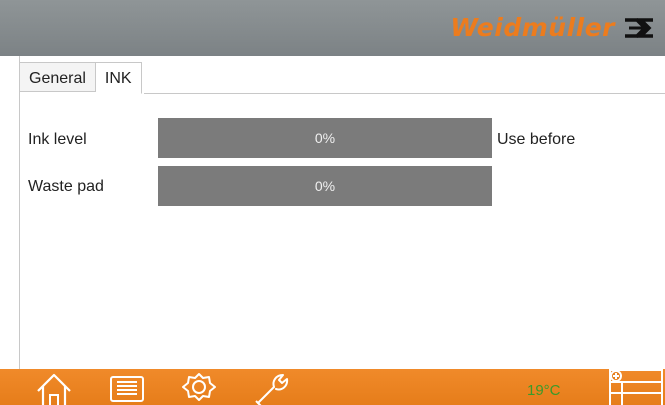 This screenshot has width=665, height=405. Describe the element at coordinates (199, 387) in the screenshot. I see `settings-icon` at that location.